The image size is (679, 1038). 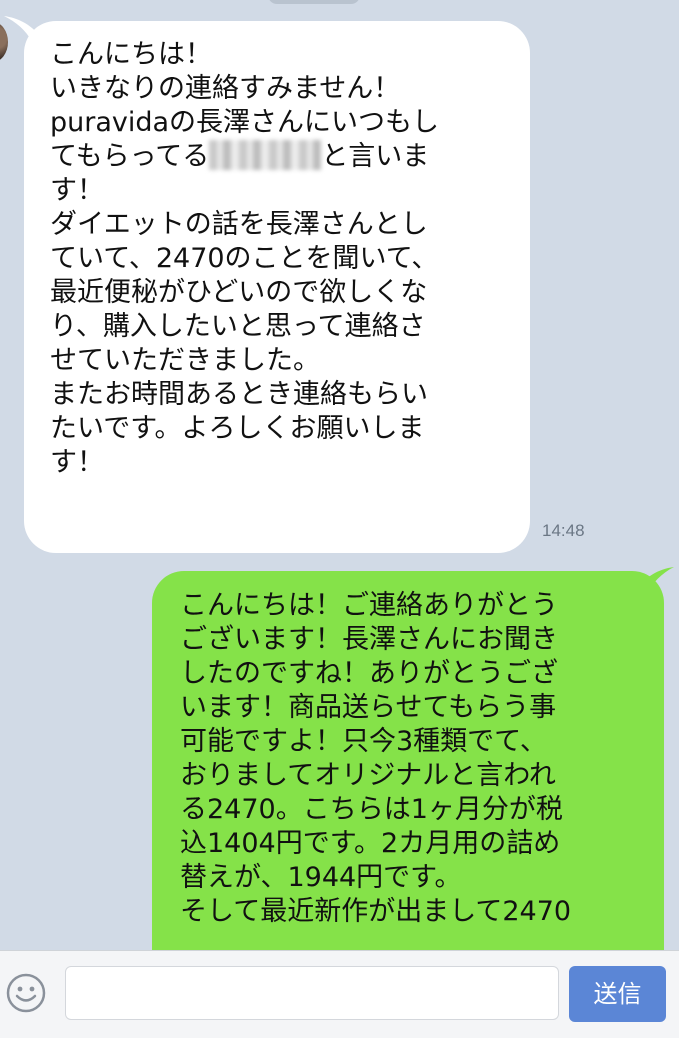 What do you see at coordinates (26, 993) in the screenshot?
I see `smiley-icon` at bounding box center [26, 993].